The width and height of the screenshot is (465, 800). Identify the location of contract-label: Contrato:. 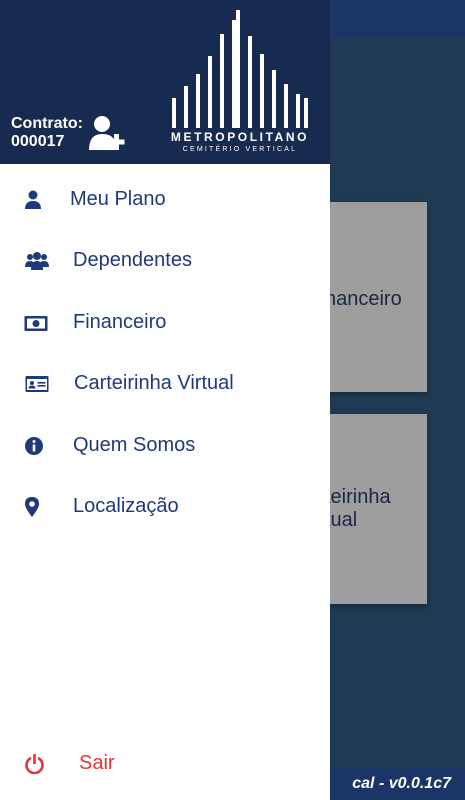
(47, 123).